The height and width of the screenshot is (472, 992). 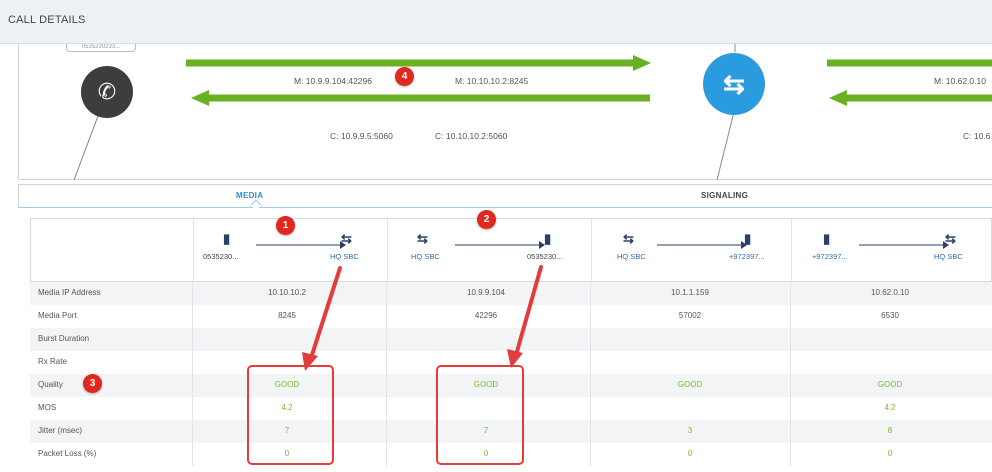 I want to click on annotation-badge-4: 4, so click(x=404, y=76).